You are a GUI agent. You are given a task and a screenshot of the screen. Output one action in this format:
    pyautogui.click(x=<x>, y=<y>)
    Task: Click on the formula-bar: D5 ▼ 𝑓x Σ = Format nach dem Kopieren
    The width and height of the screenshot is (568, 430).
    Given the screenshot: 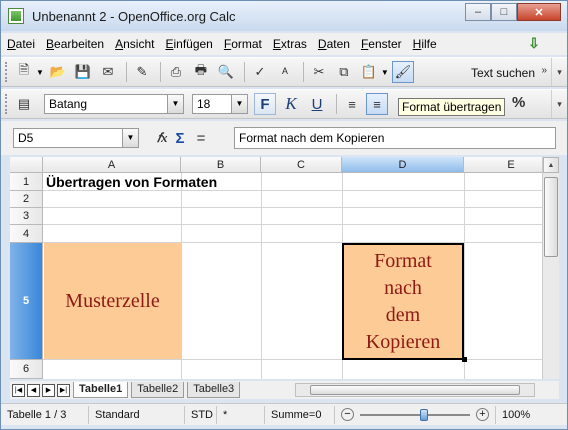 What is the action you would take?
    pyautogui.click(x=284, y=138)
    